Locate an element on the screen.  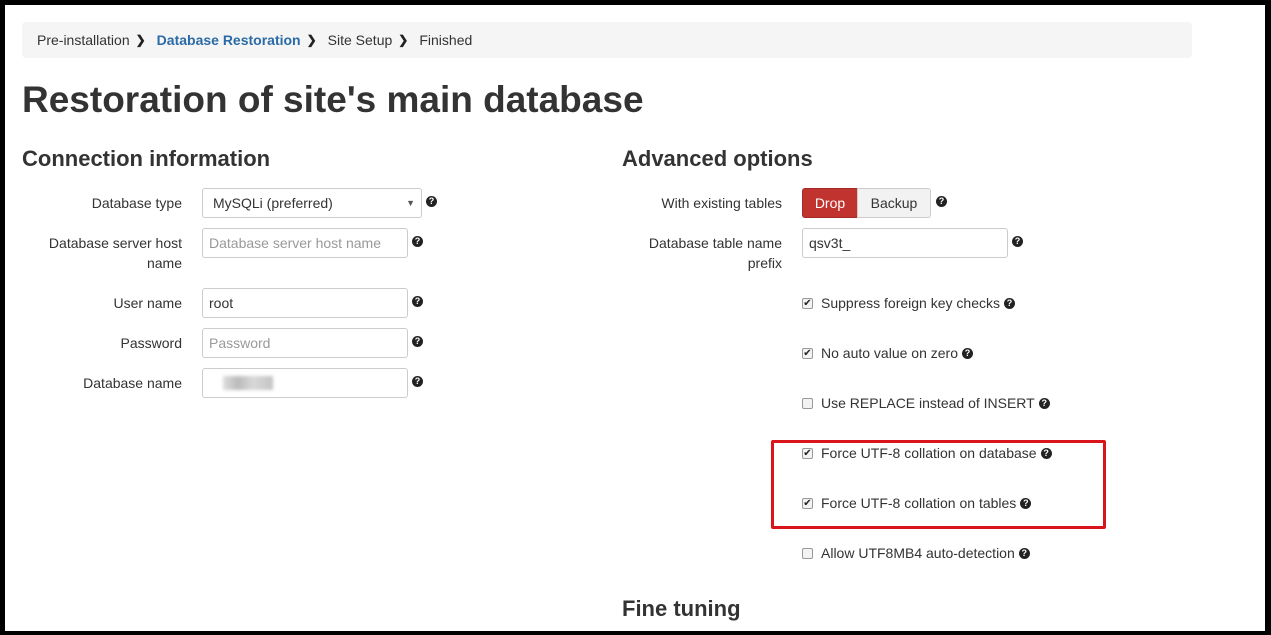
advanced-heading: Advanced options is located at coordinates (717, 158).